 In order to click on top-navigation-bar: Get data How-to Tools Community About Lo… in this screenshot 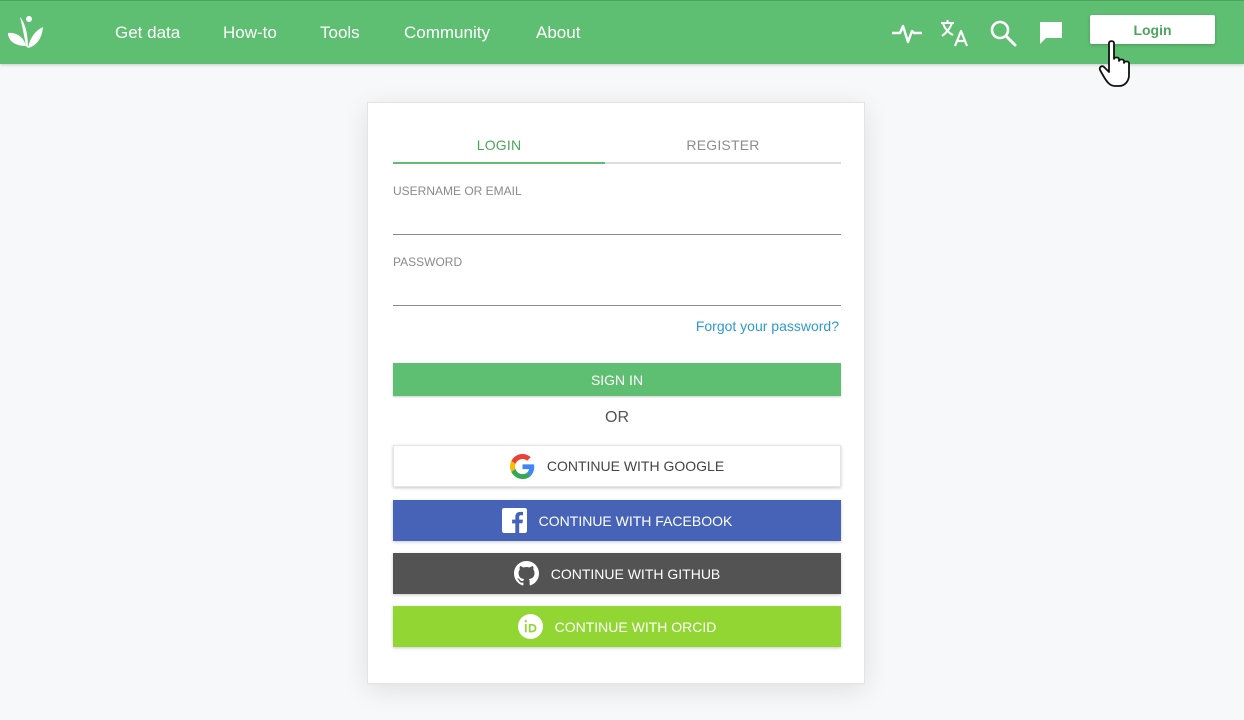, I will do `click(622, 32)`.